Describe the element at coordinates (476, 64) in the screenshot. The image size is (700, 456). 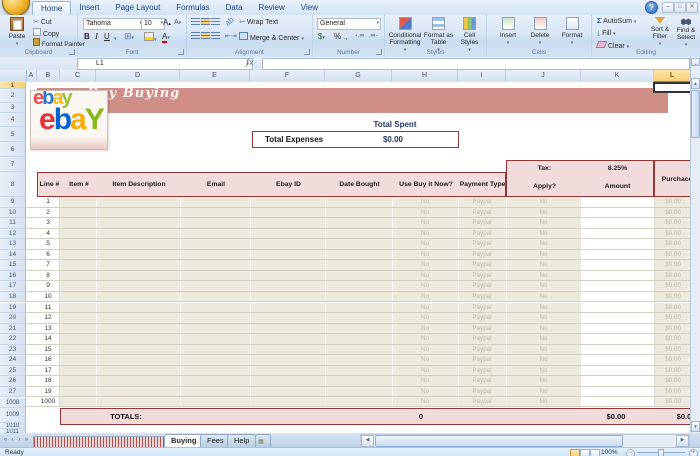
I see `formula-input` at that location.